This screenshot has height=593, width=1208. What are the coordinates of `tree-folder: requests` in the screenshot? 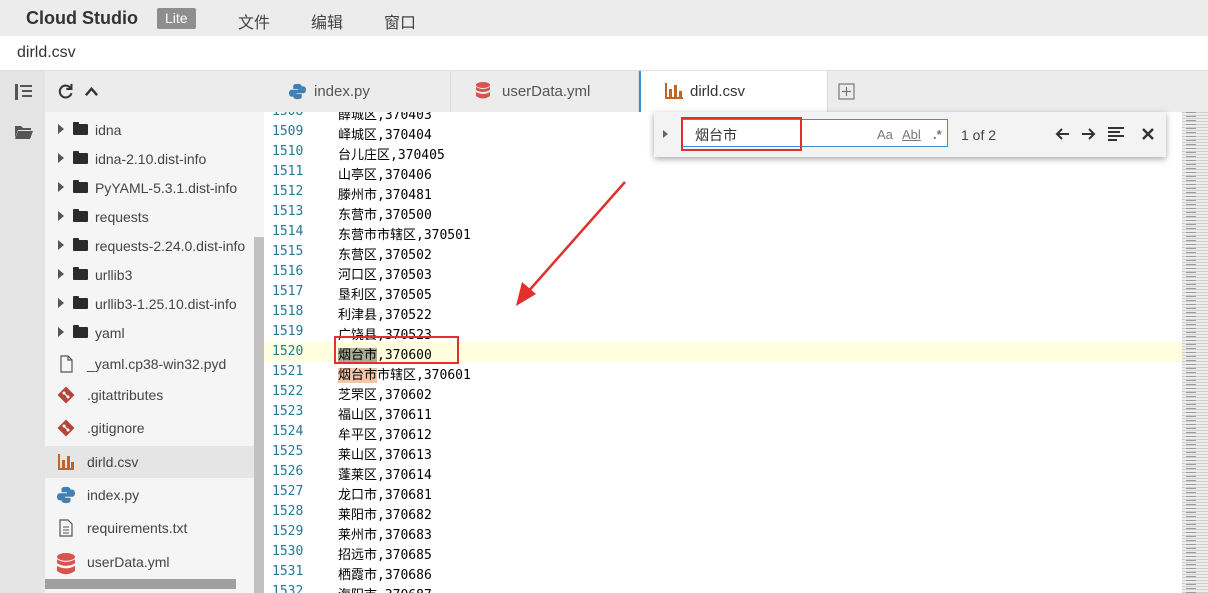 It's located at (154, 217).